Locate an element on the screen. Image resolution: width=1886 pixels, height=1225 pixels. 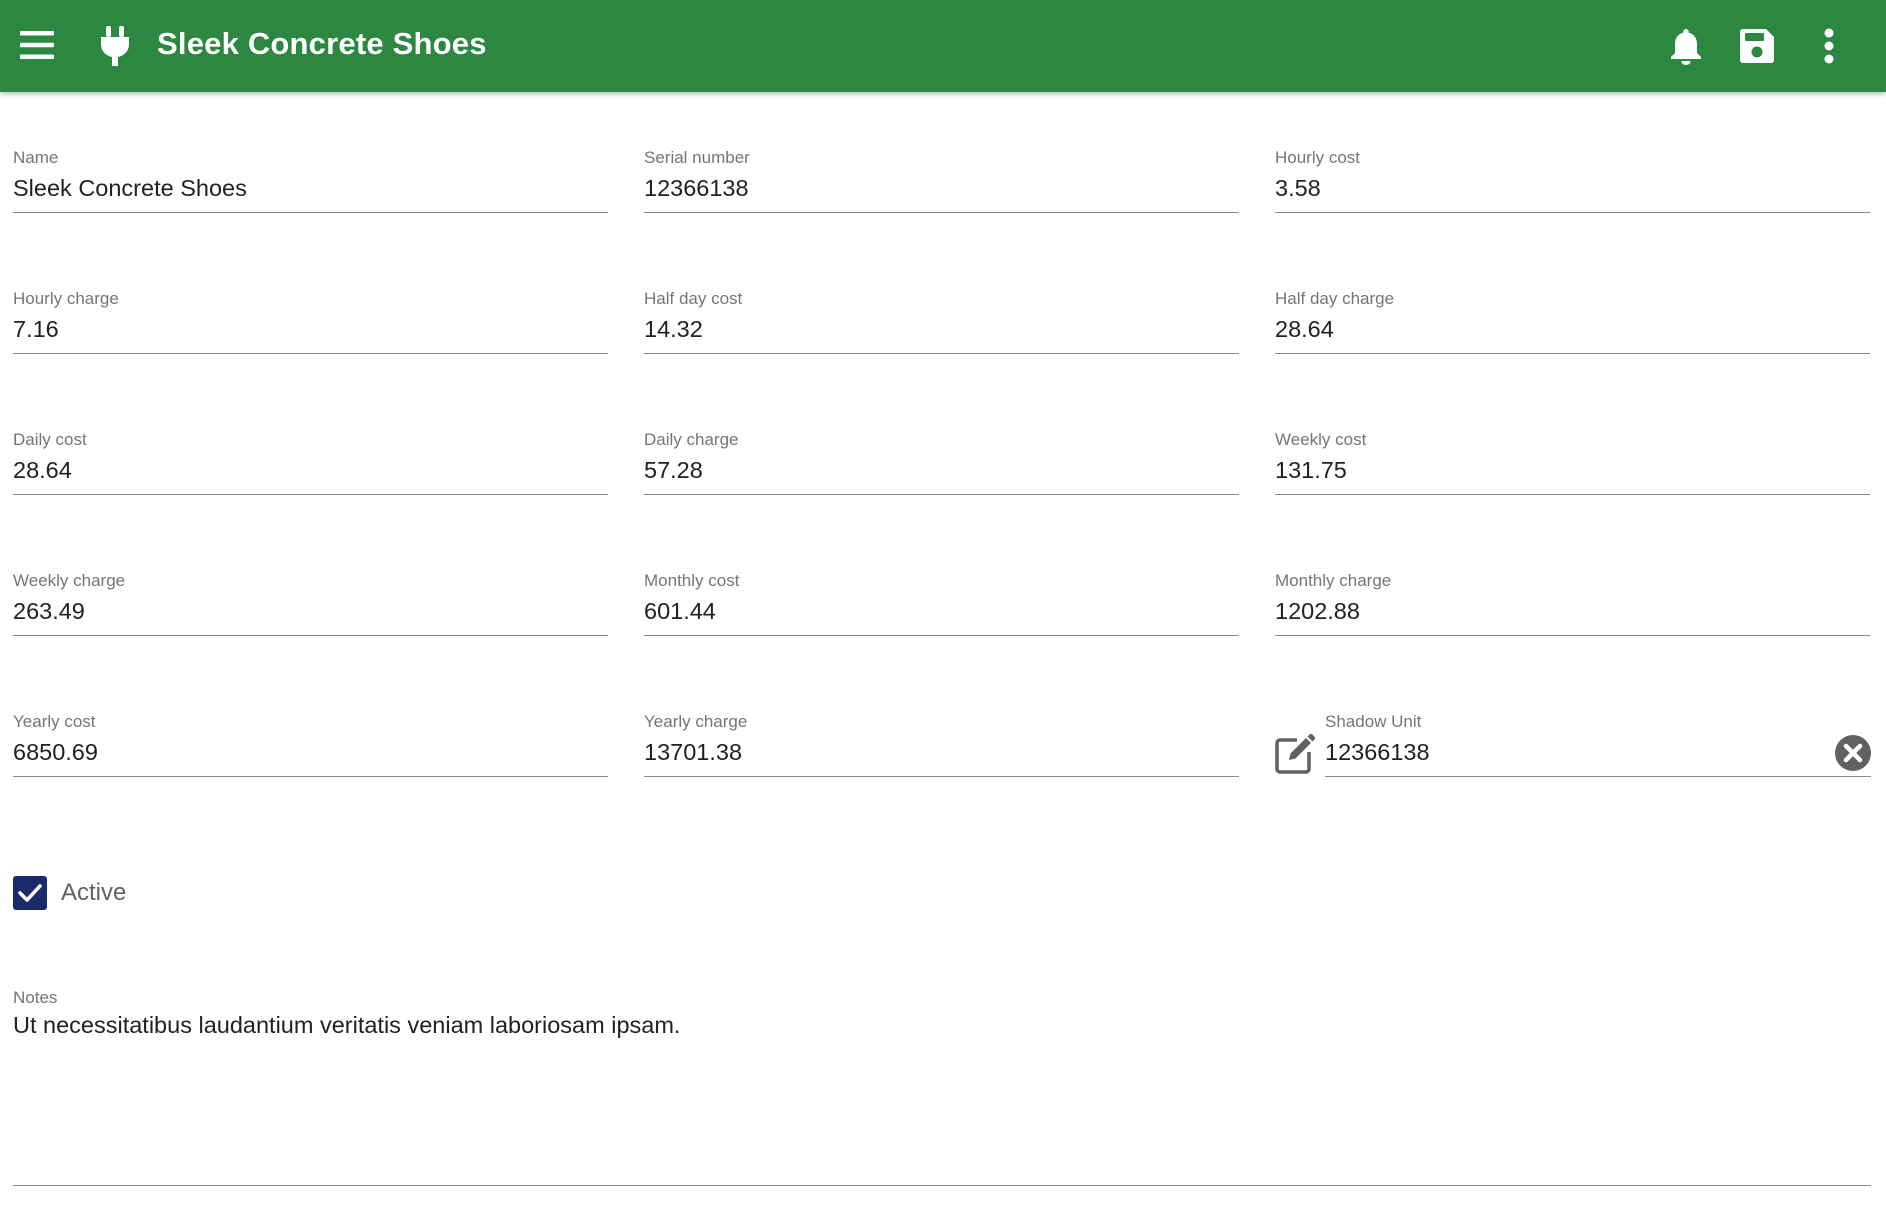
daily-charge-underline is located at coordinates (941, 494).